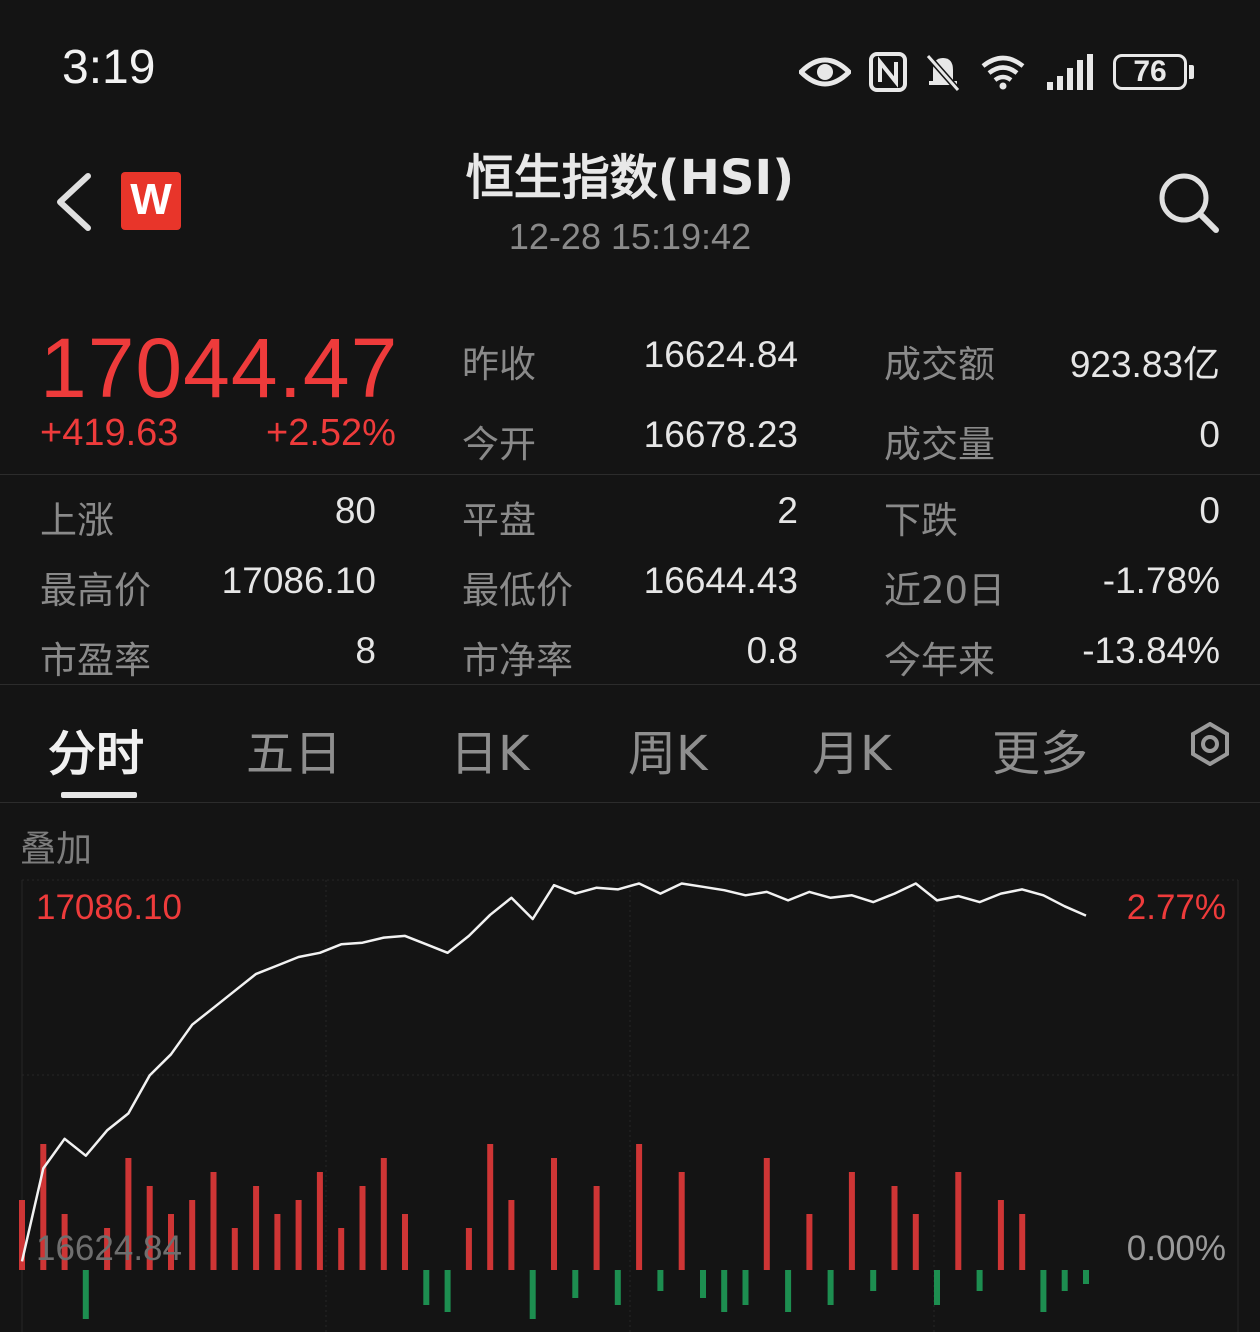  I want to click on battery-icon: 76, so click(1153, 72).